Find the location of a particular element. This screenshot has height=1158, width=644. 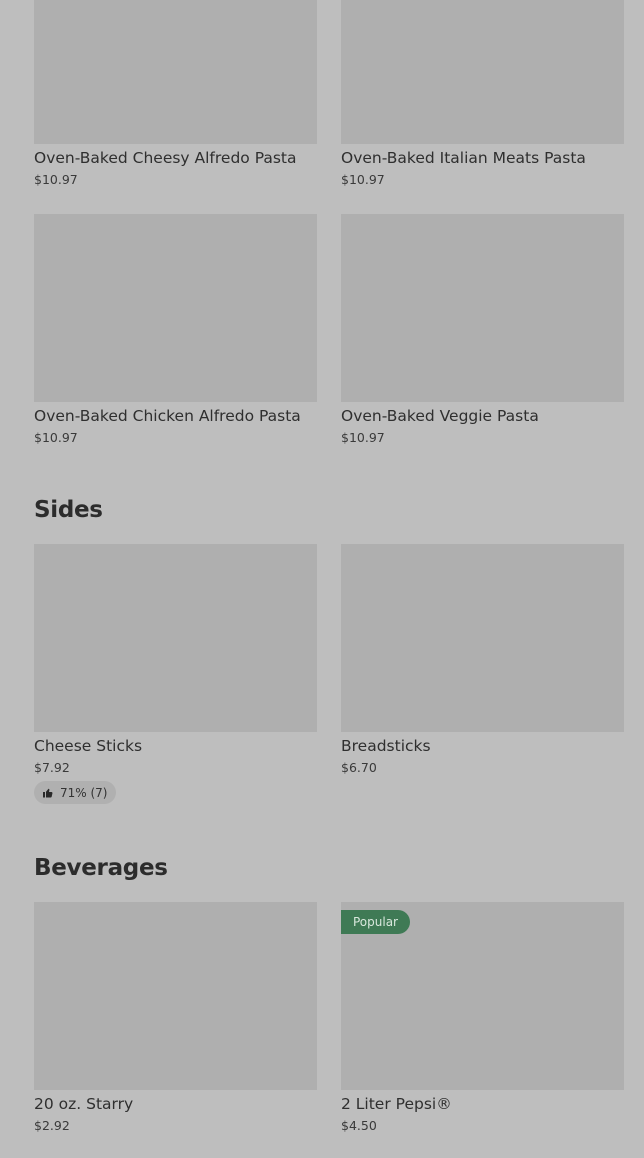

menu-item-card: Cheese Sticks $7.92 71% (7) is located at coordinates (175, 674).